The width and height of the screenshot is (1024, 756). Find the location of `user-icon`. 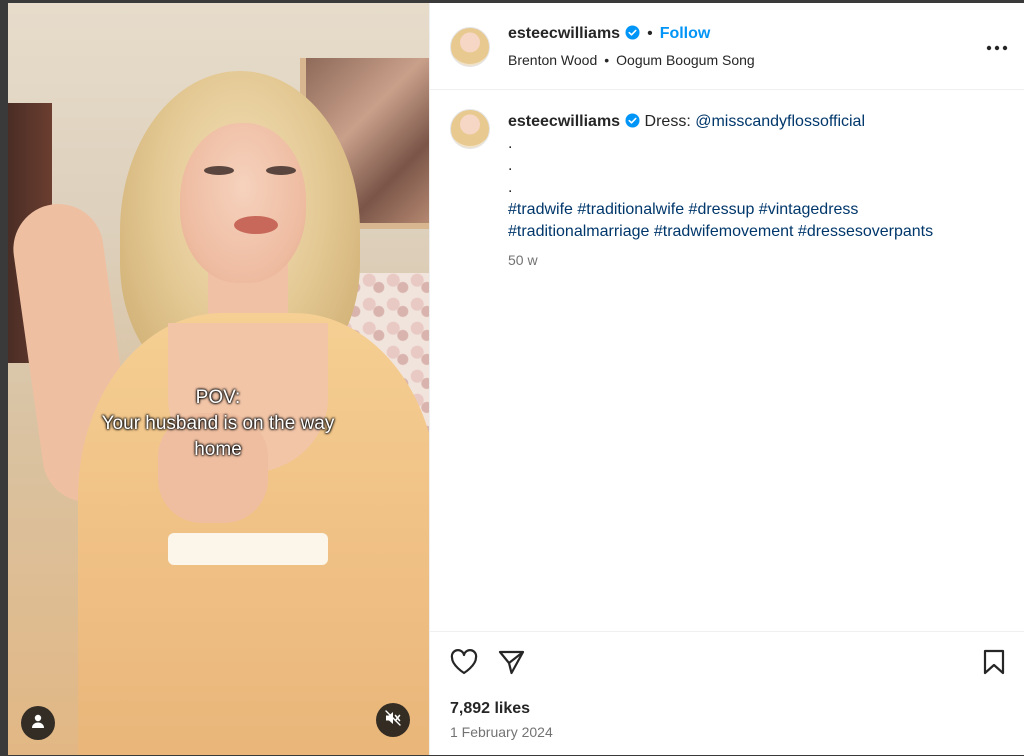

user-icon is located at coordinates (38, 723).